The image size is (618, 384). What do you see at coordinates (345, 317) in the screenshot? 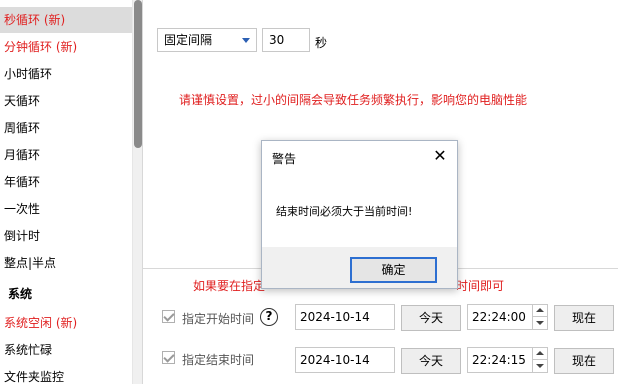
I see `start-date-field: 2024-10-14` at bounding box center [345, 317].